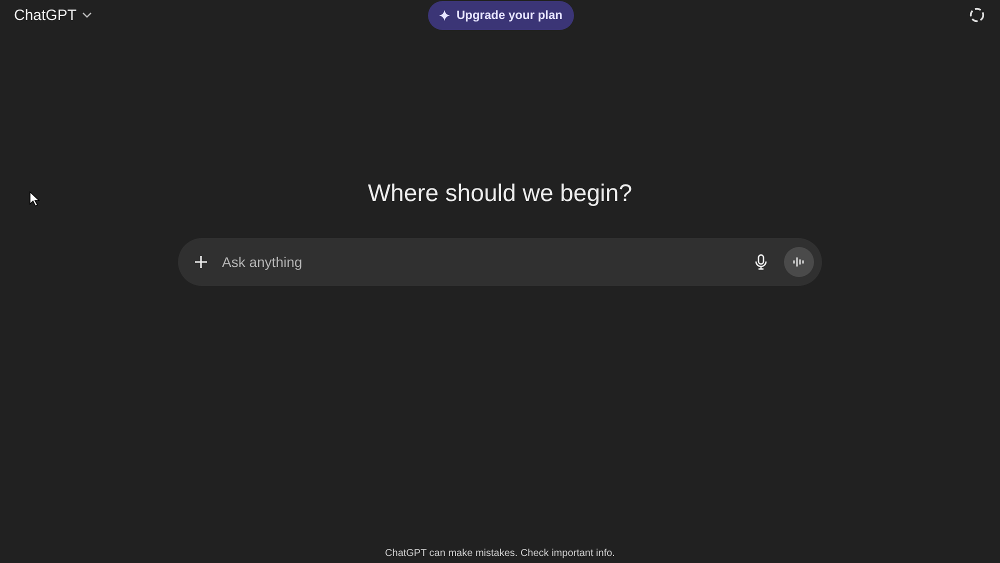 This screenshot has width=1000, height=563. What do you see at coordinates (500, 553) in the screenshot?
I see `disclaimer-text: ChatGPT can make mistakes. Check important info.` at bounding box center [500, 553].